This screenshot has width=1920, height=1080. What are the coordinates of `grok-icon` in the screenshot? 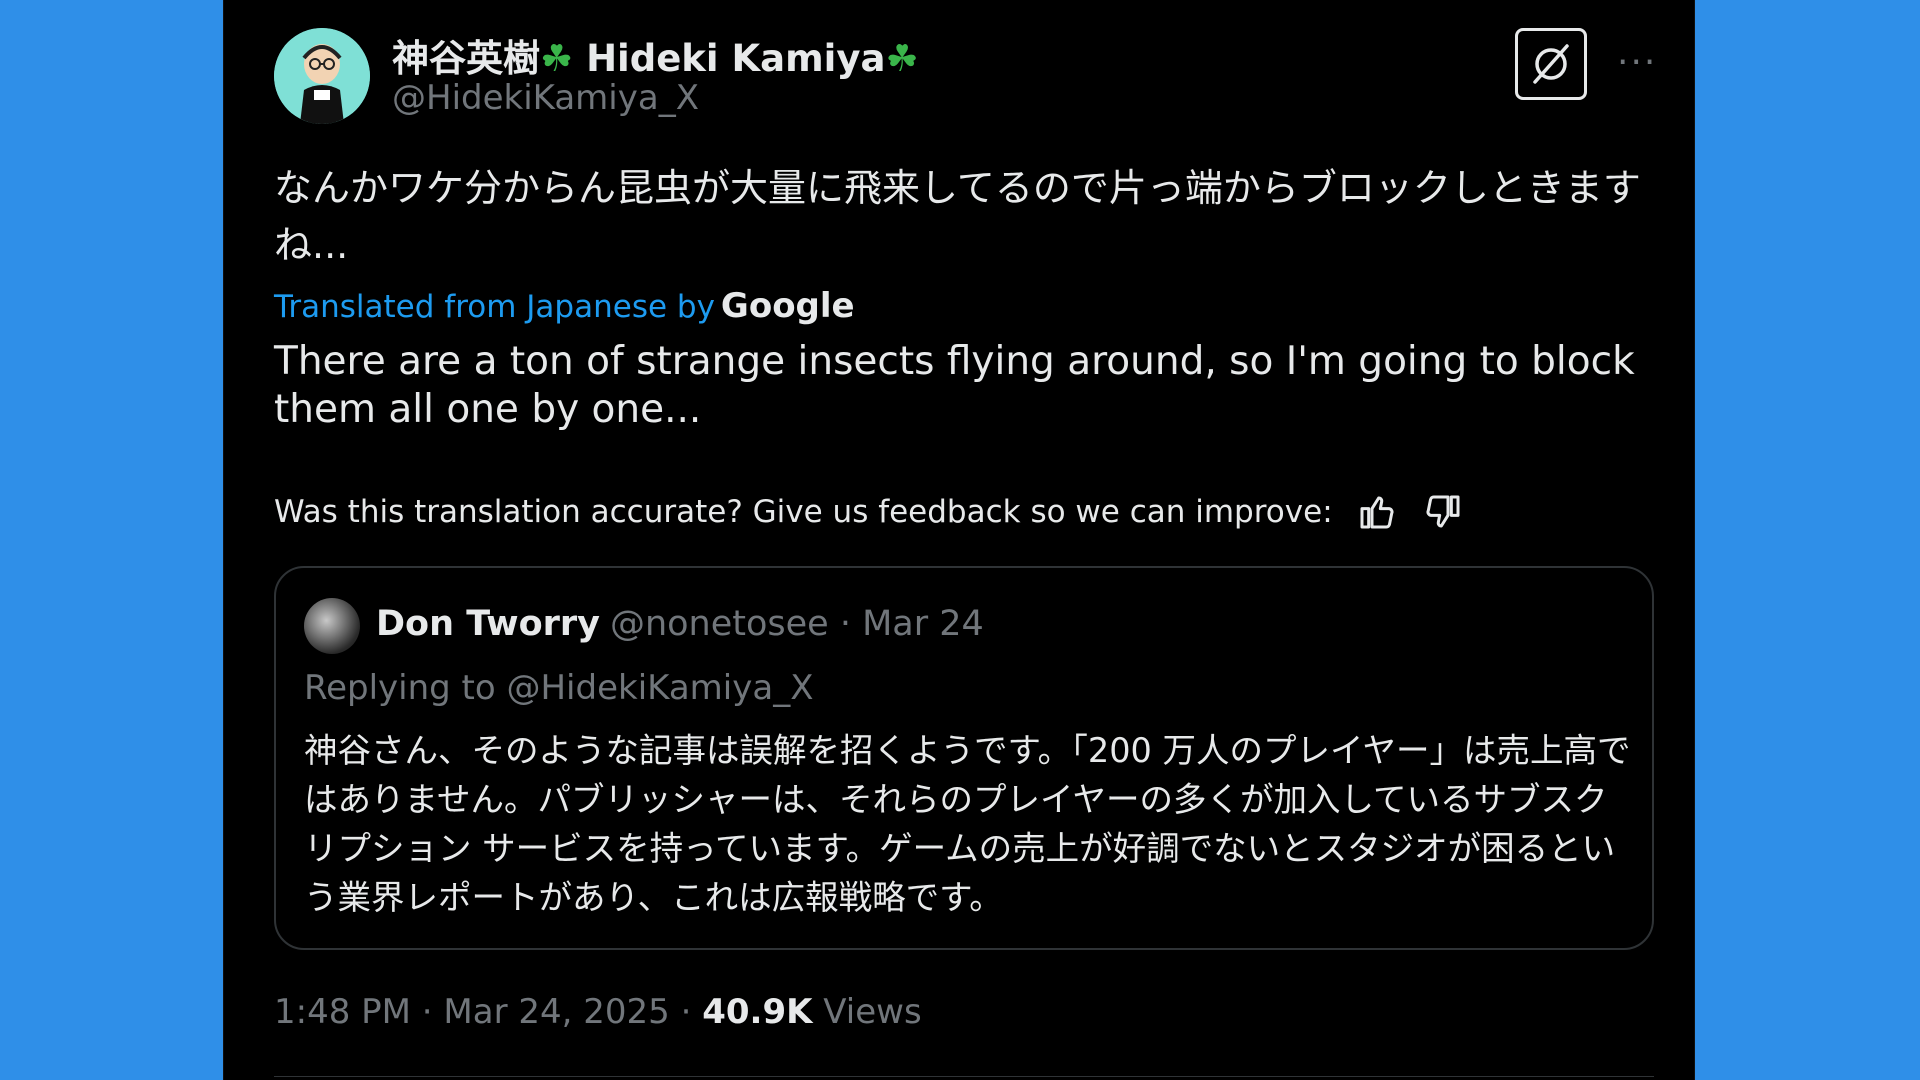 It's located at (1551, 64).